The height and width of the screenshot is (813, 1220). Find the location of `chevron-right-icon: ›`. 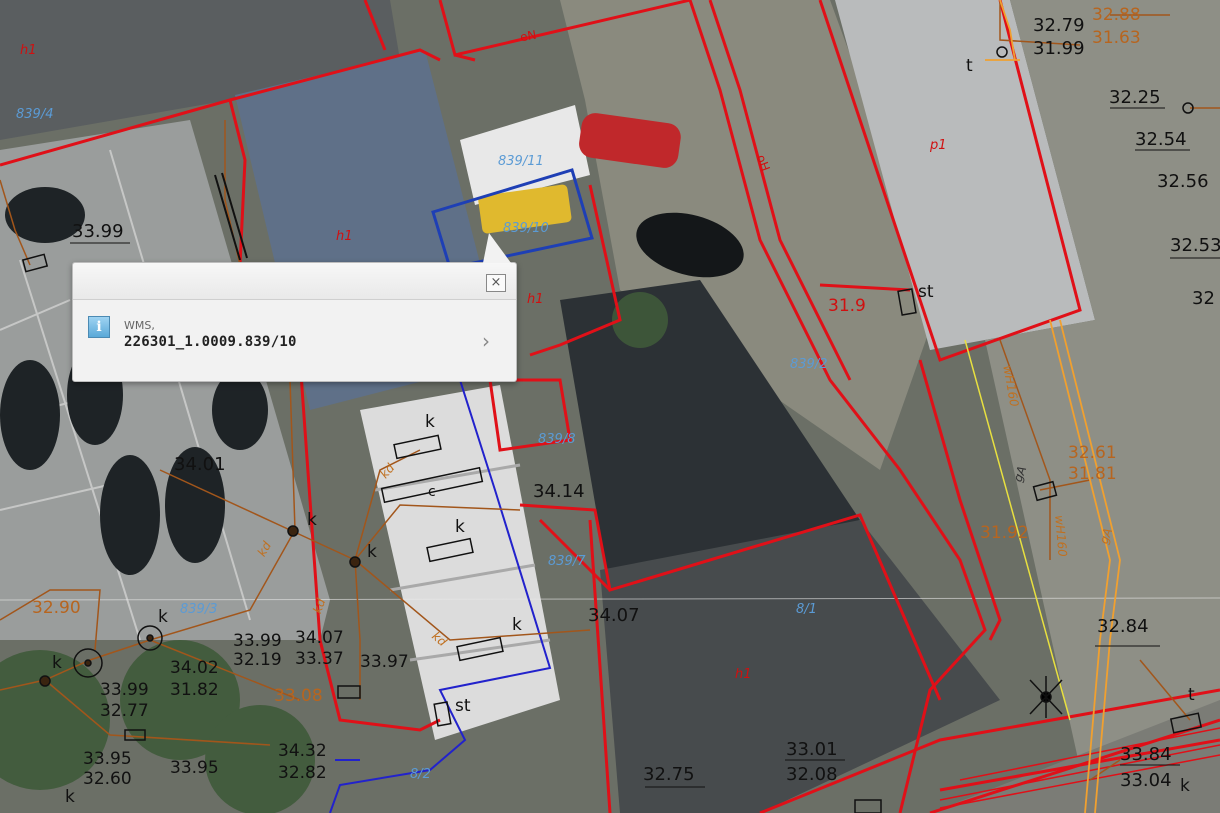

chevron-right-icon: › is located at coordinates (486, 341).